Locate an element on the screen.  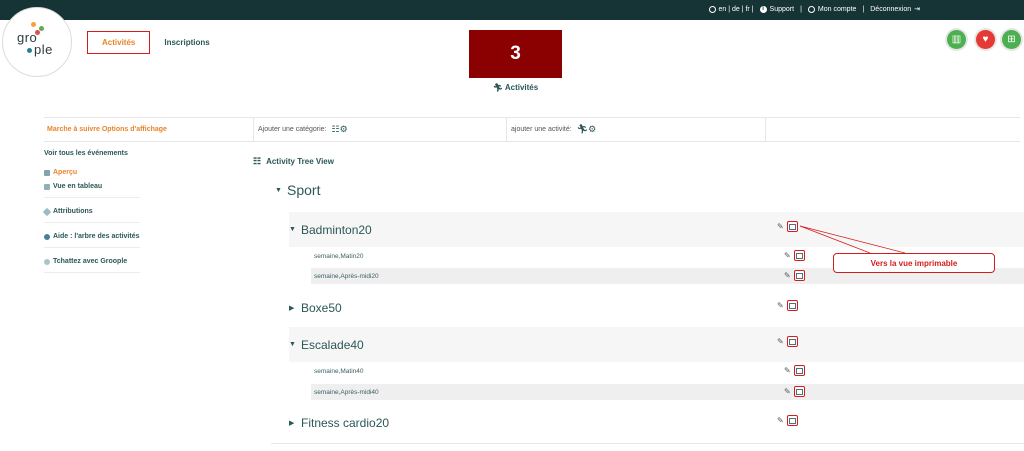
support-label: Support is located at coordinates (782, 9).